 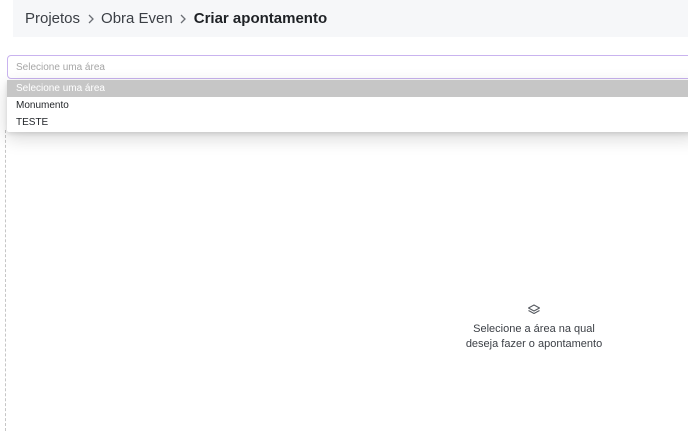 I want to click on empty-state-line-1: Selecione a área na qual, so click(x=534, y=329).